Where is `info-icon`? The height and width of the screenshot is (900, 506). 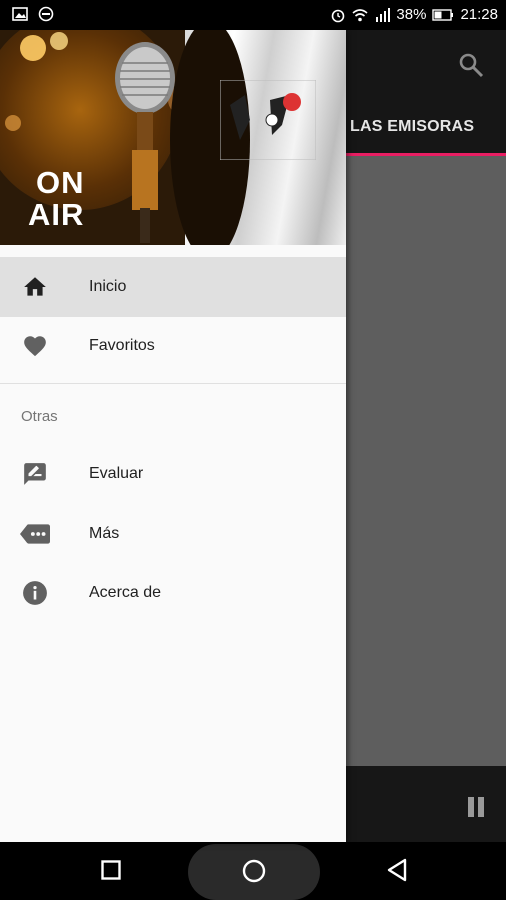
info-icon is located at coordinates (35, 593).